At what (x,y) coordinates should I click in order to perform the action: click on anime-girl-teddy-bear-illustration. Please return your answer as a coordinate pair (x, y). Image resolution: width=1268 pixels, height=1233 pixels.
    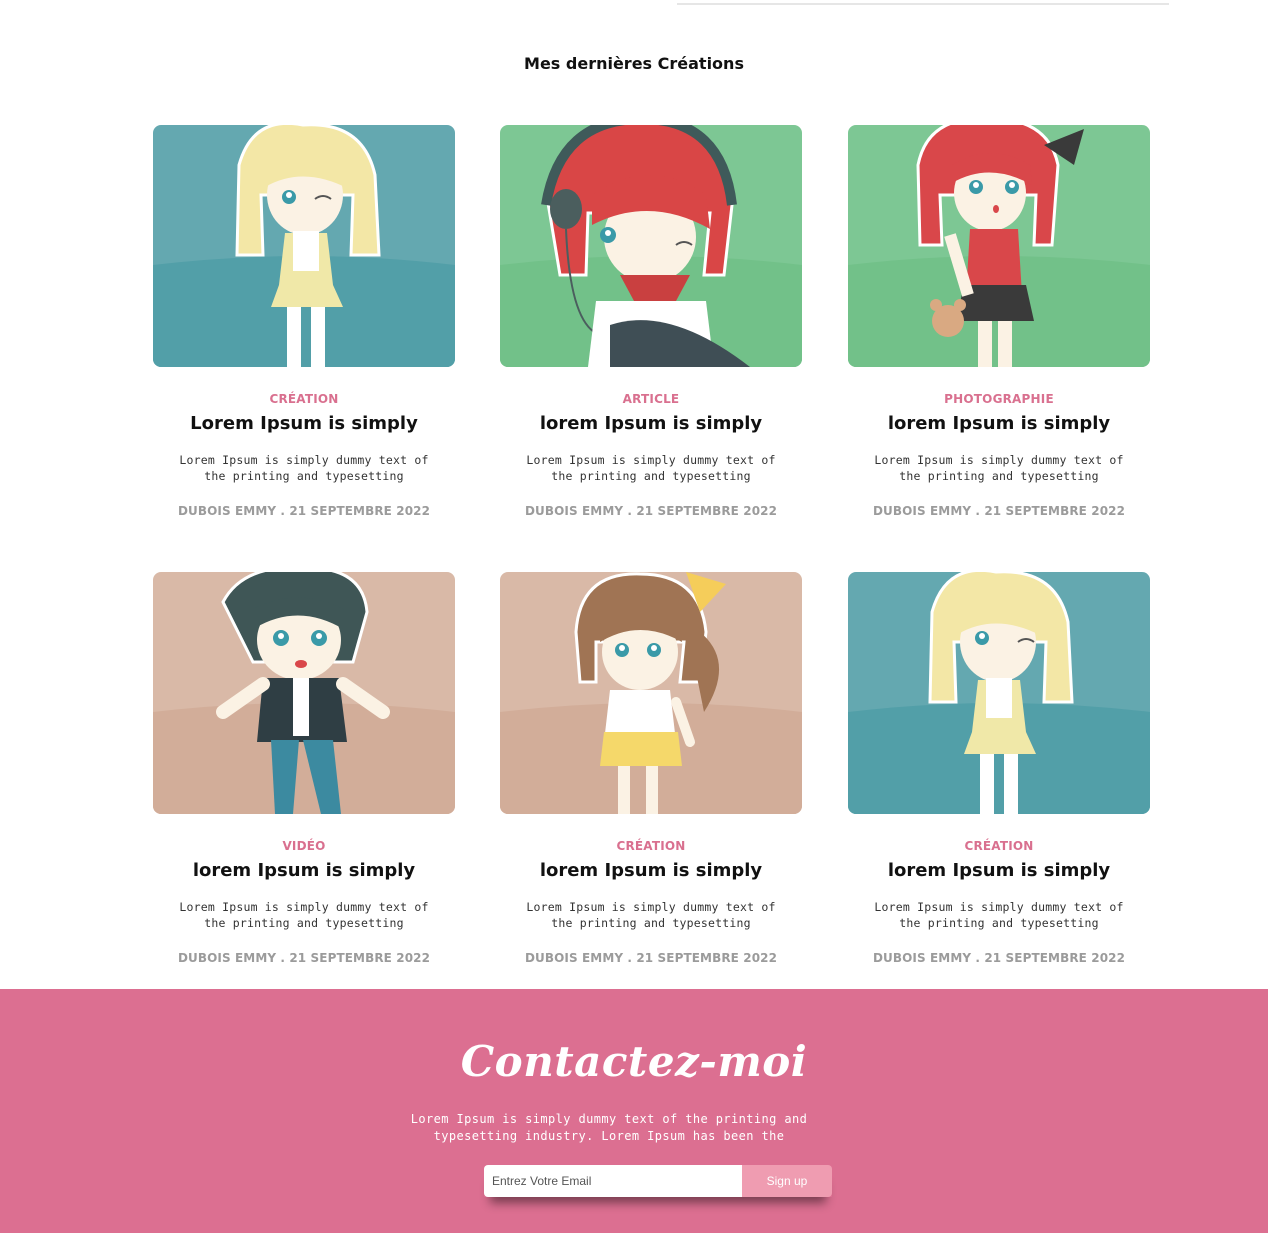
    Looking at the image, I should click on (999, 246).